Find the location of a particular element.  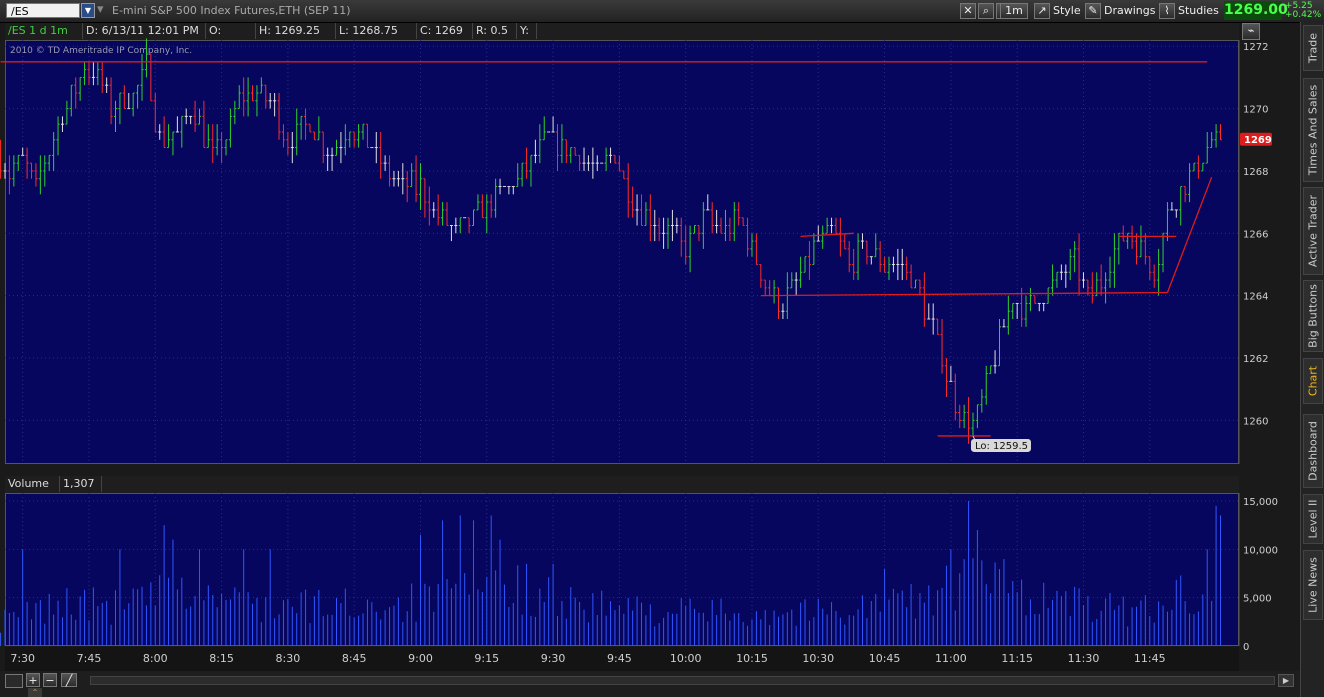

drawings-icon-button: ✎ is located at coordinates (1093, 11).